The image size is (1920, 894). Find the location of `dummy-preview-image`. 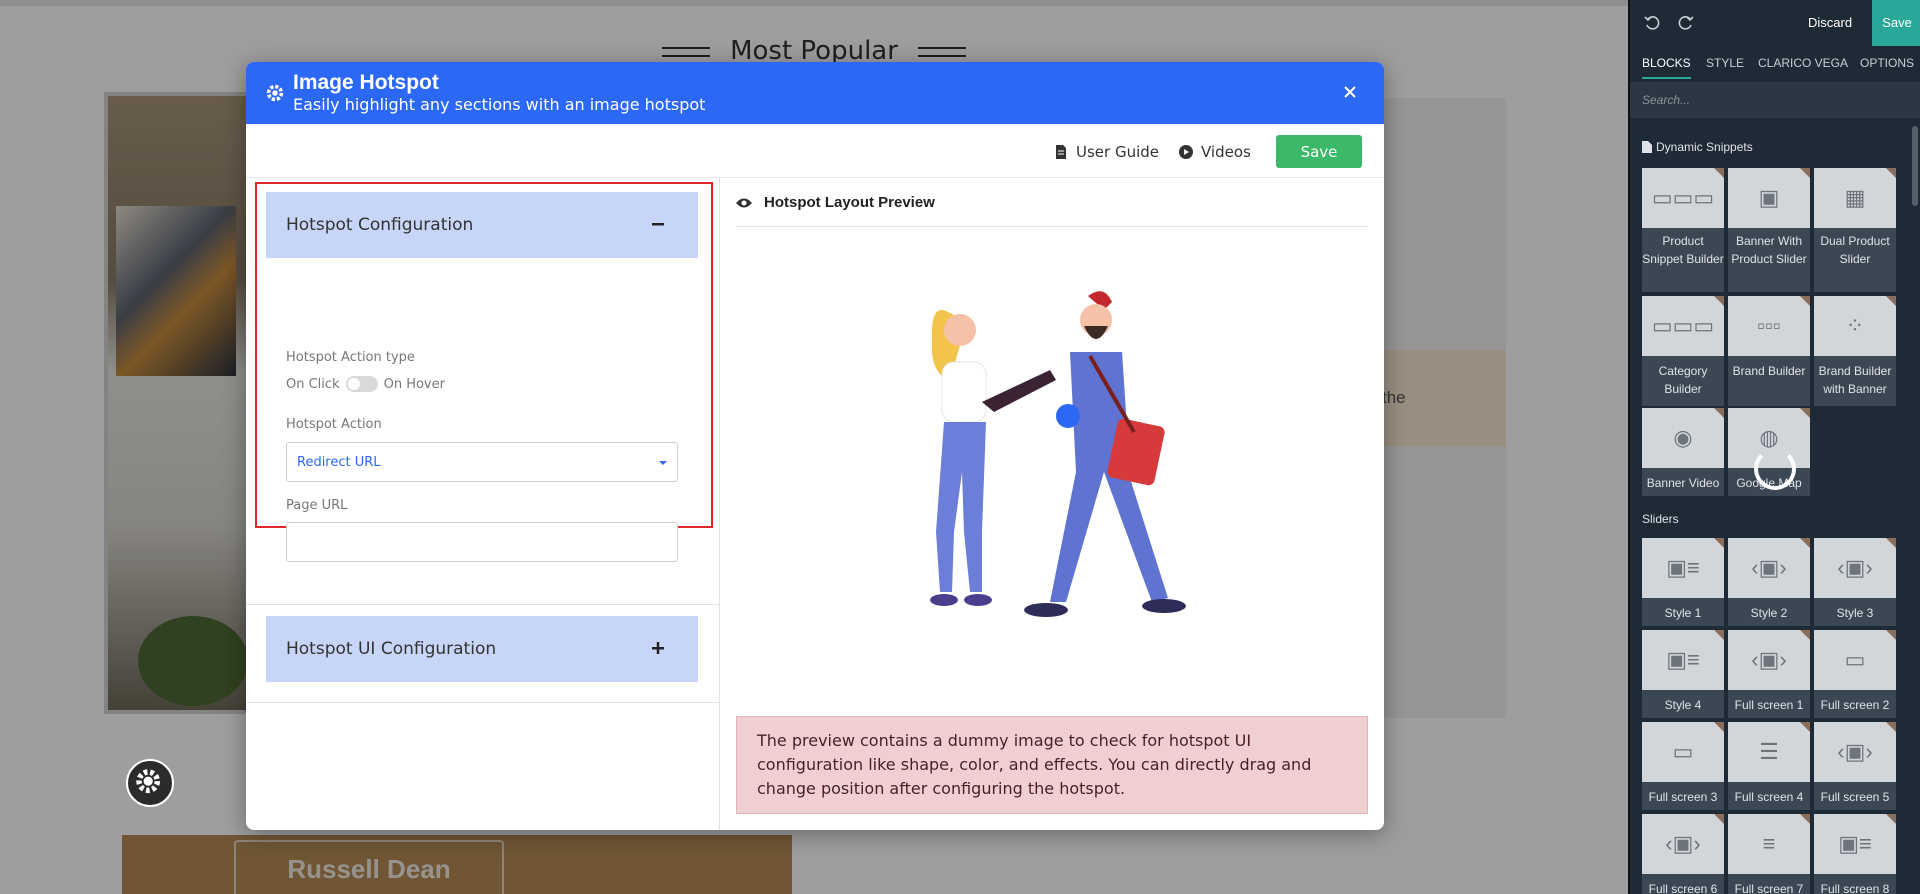

dummy-preview-image is located at coordinates (1058, 454).